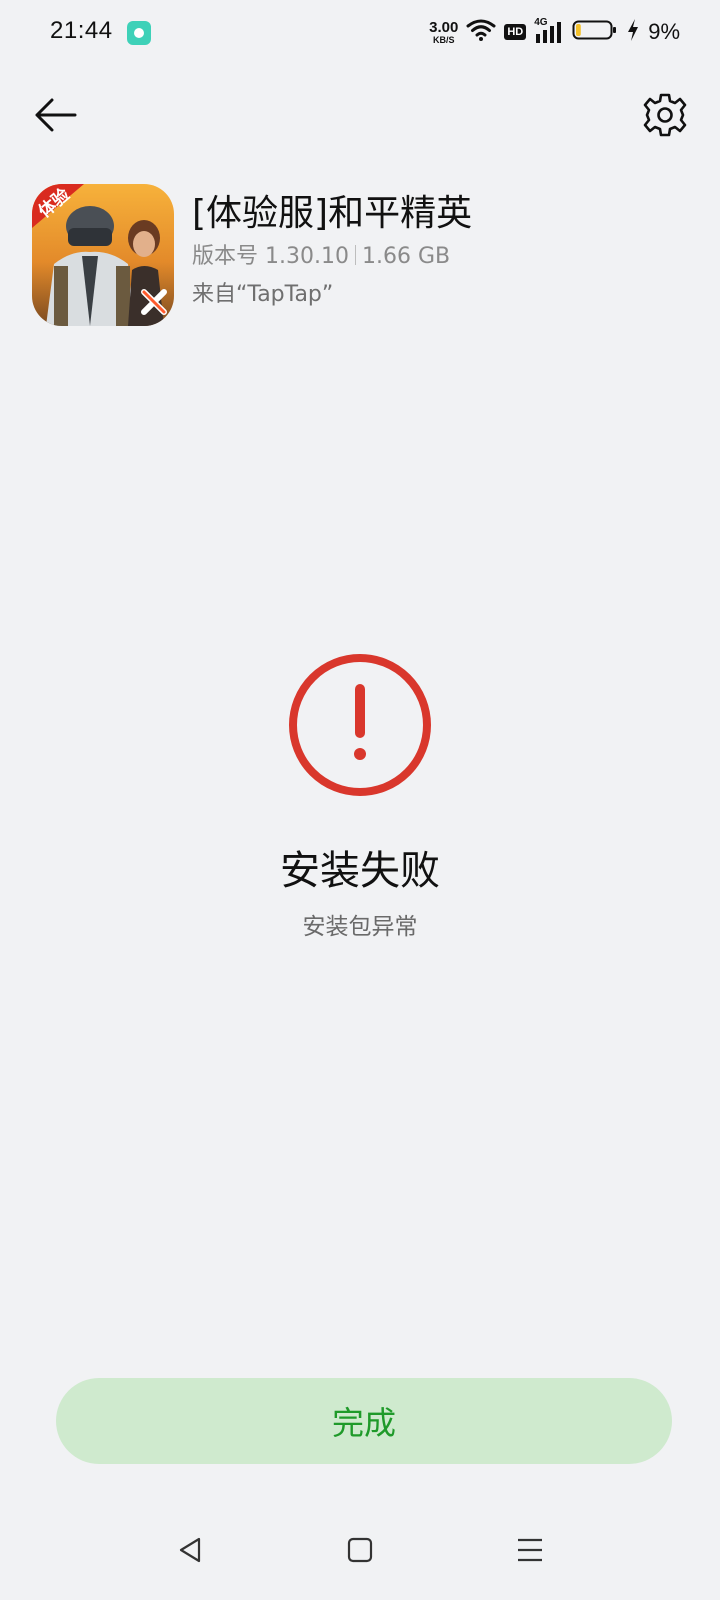  I want to click on status-indicators: 3.00 KB/S HD 4G 9%, so click(554, 32).